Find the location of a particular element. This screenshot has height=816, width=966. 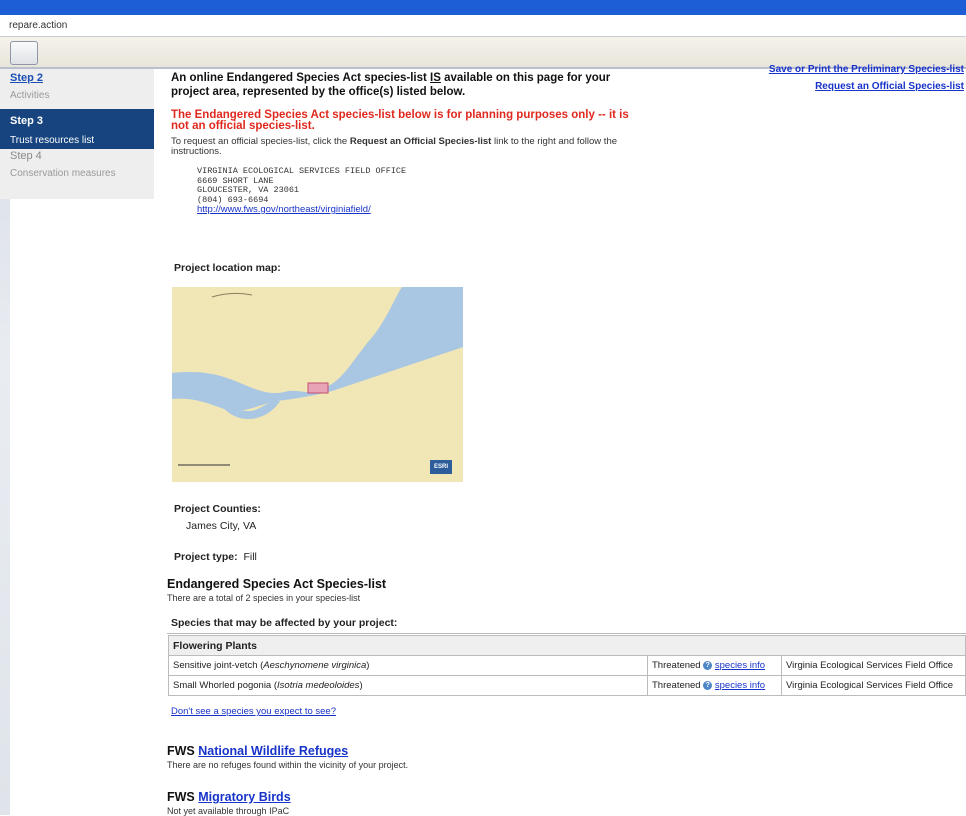

counties-label: Project Counties: is located at coordinates (217, 509).